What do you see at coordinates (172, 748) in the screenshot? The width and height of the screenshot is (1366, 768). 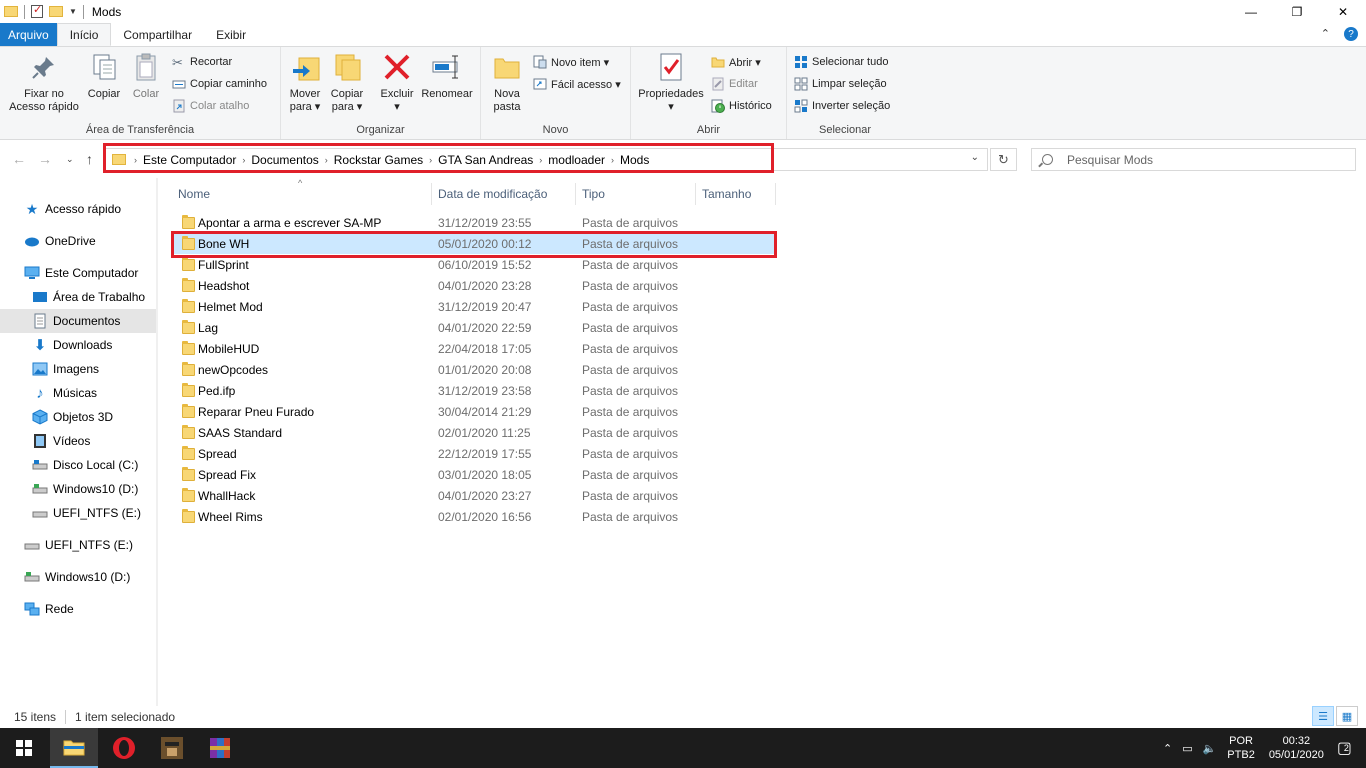 I see `taskbar-gta` at bounding box center [172, 748].